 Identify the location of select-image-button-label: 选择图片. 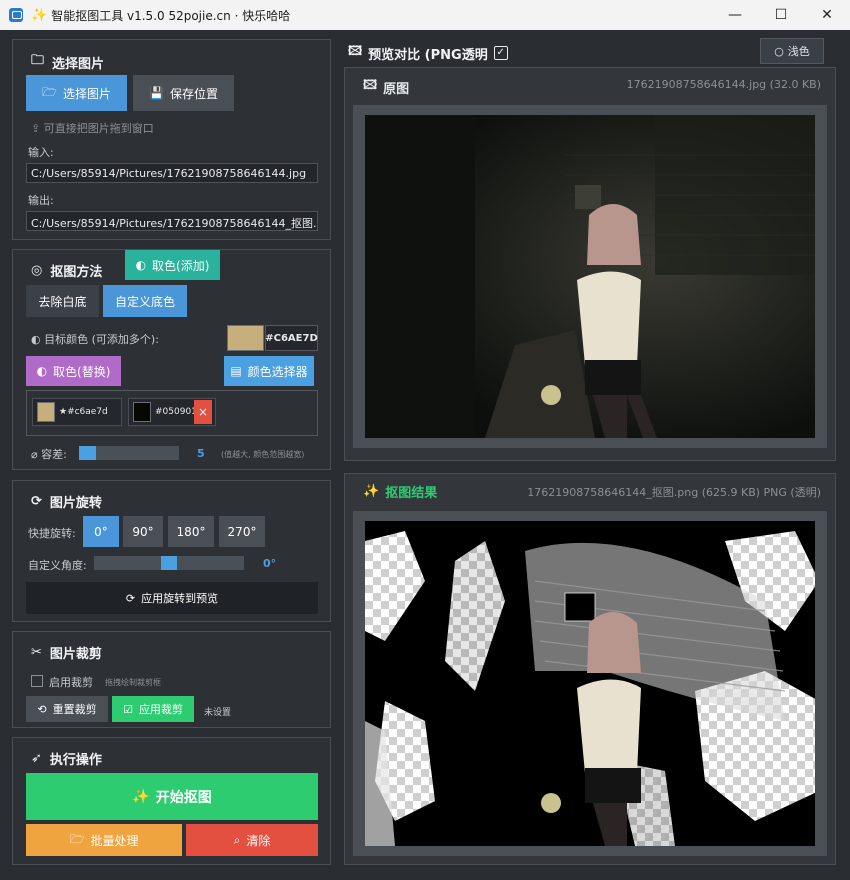
(86, 93).